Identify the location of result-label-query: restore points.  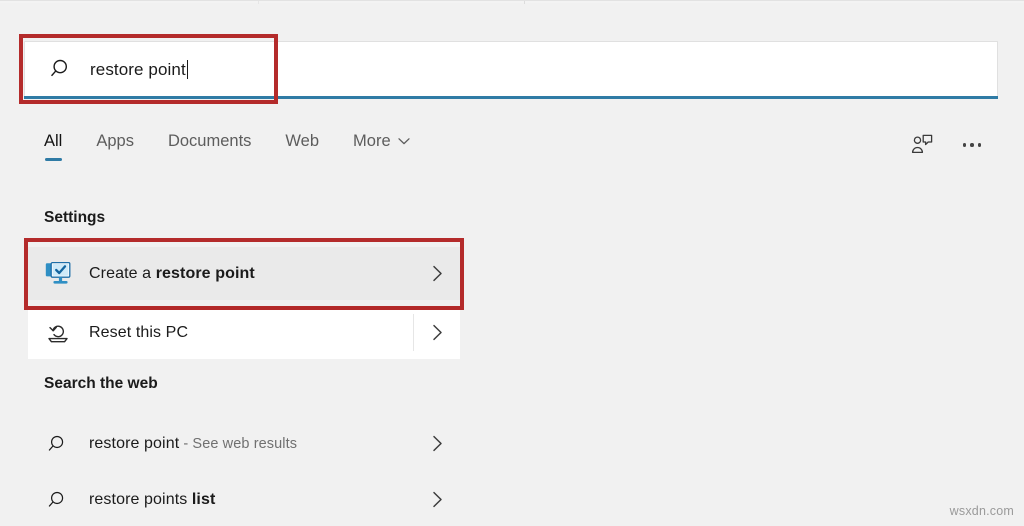
(140, 499).